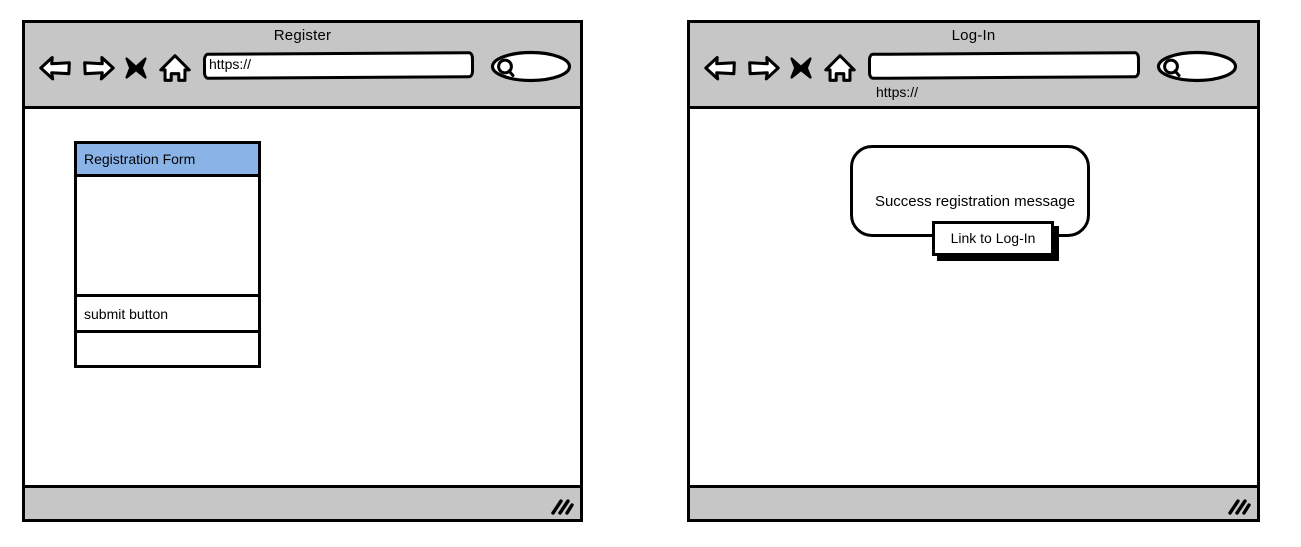 This screenshot has height=547, width=1301. What do you see at coordinates (975, 201) in the screenshot?
I see `success-message-text: Success registration message` at bounding box center [975, 201].